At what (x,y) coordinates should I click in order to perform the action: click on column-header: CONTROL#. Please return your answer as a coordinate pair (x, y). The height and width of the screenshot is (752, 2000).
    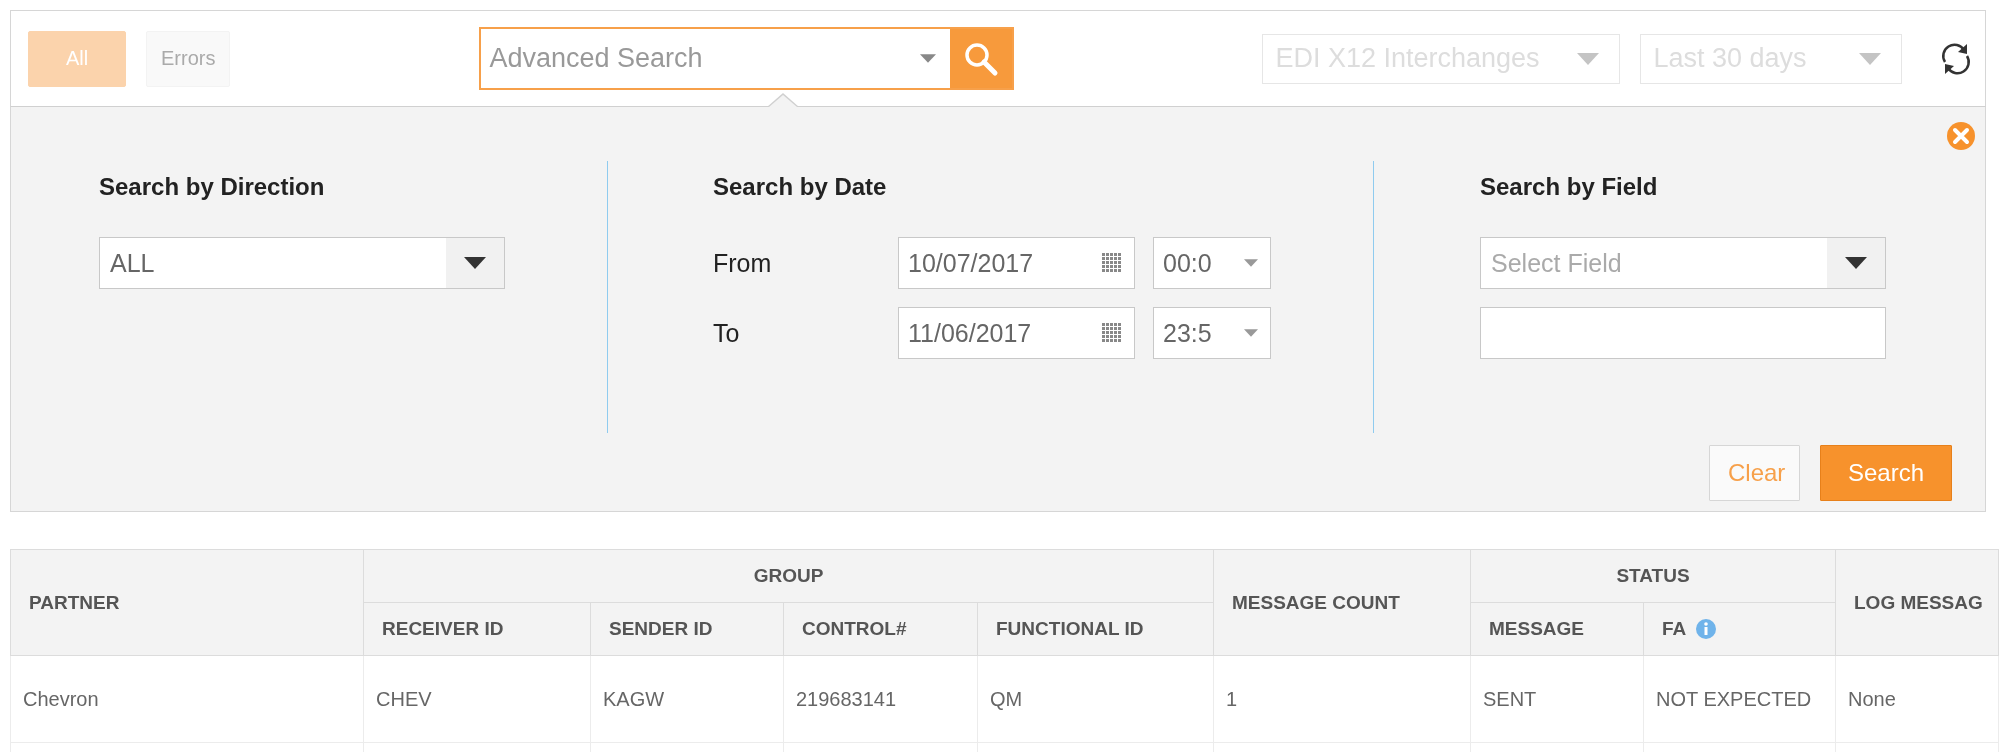
    Looking at the image, I should click on (880, 629).